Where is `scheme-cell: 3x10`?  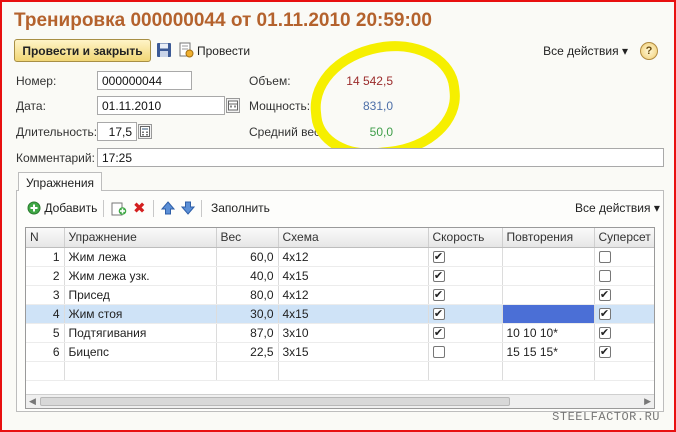
scheme-cell: 3x10 is located at coordinates (353, 333).